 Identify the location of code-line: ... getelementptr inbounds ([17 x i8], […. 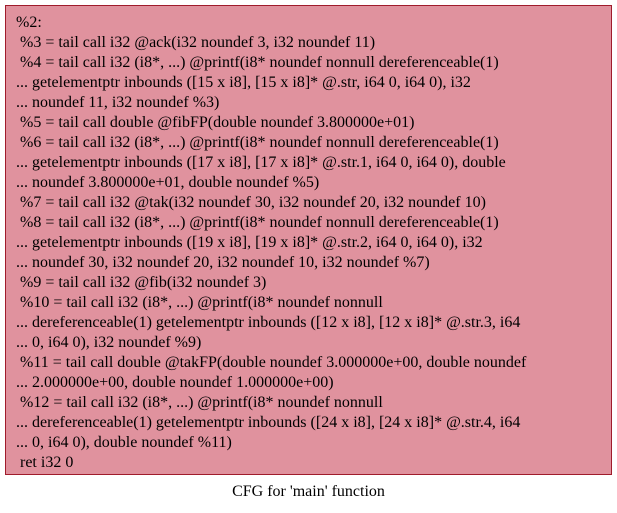
(261, 162).